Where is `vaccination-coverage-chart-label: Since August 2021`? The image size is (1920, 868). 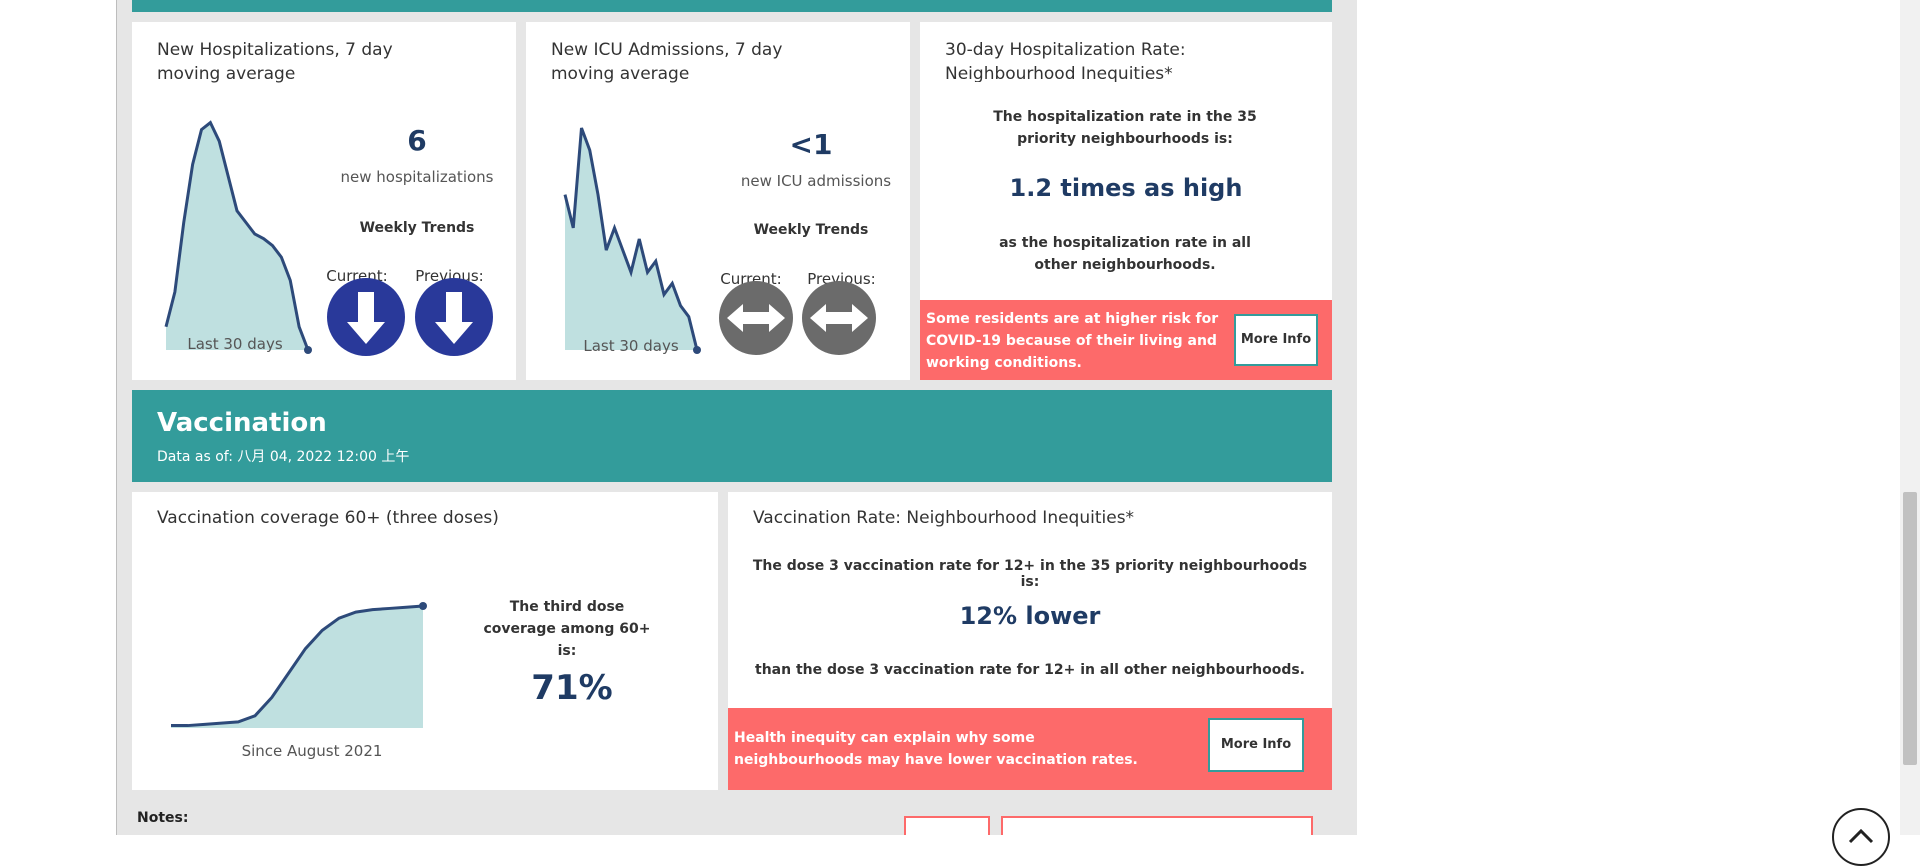 vaccination-coverage-chart-label: Since August 2021 is located at coordinates (312, 751).